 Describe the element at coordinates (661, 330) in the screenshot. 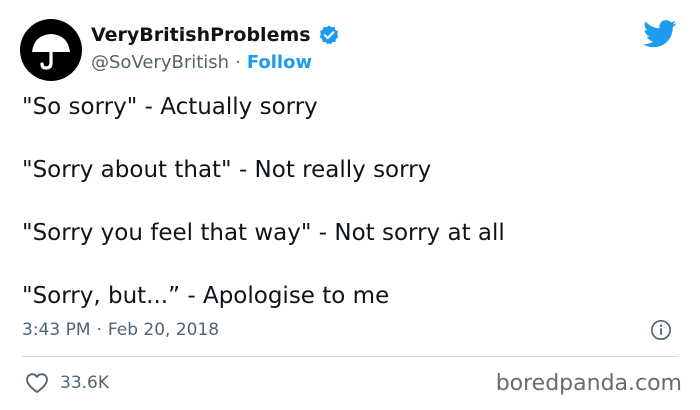

I see `info-icon` at that location.